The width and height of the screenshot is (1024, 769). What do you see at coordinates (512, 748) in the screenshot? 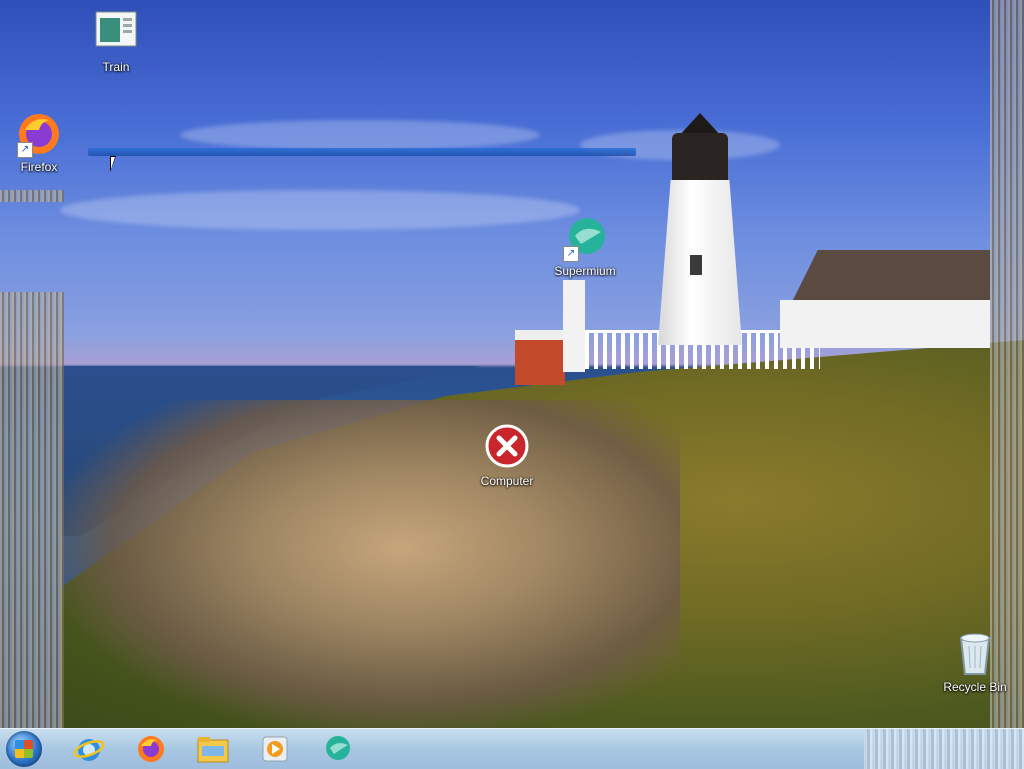
I see `taskbar` at bounding box center [512, 748].